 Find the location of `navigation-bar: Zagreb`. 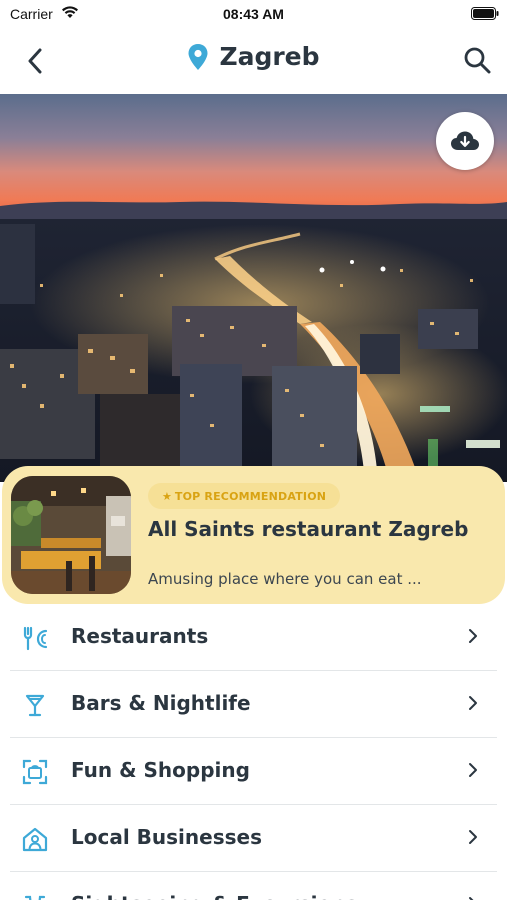

navigation-bar: Zagreb is located at coordinates (253, 61).